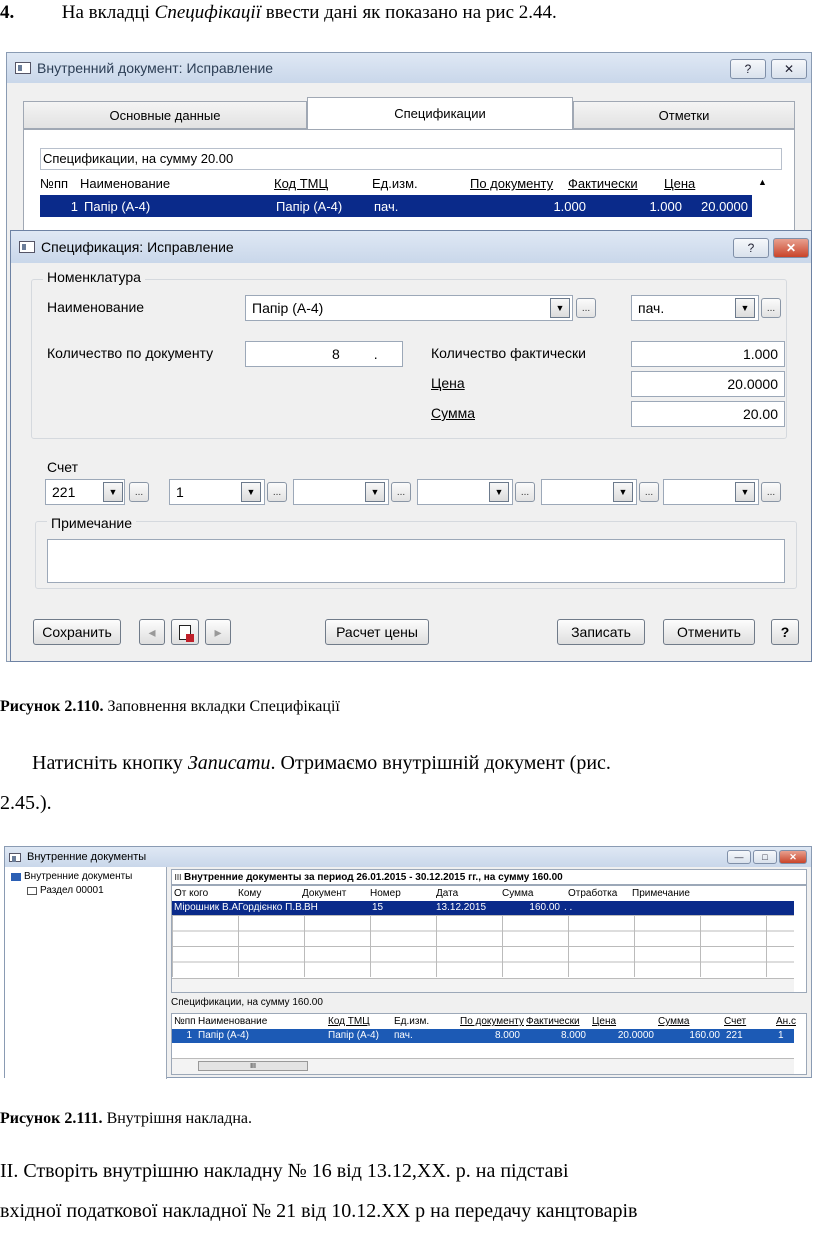 Image resolution: width=816 pixels, height=1233 pixels. What do you see at coordinates (601, 632) in the screenshot?
I see `write-button: Записать` at bounding box center [601, 632].